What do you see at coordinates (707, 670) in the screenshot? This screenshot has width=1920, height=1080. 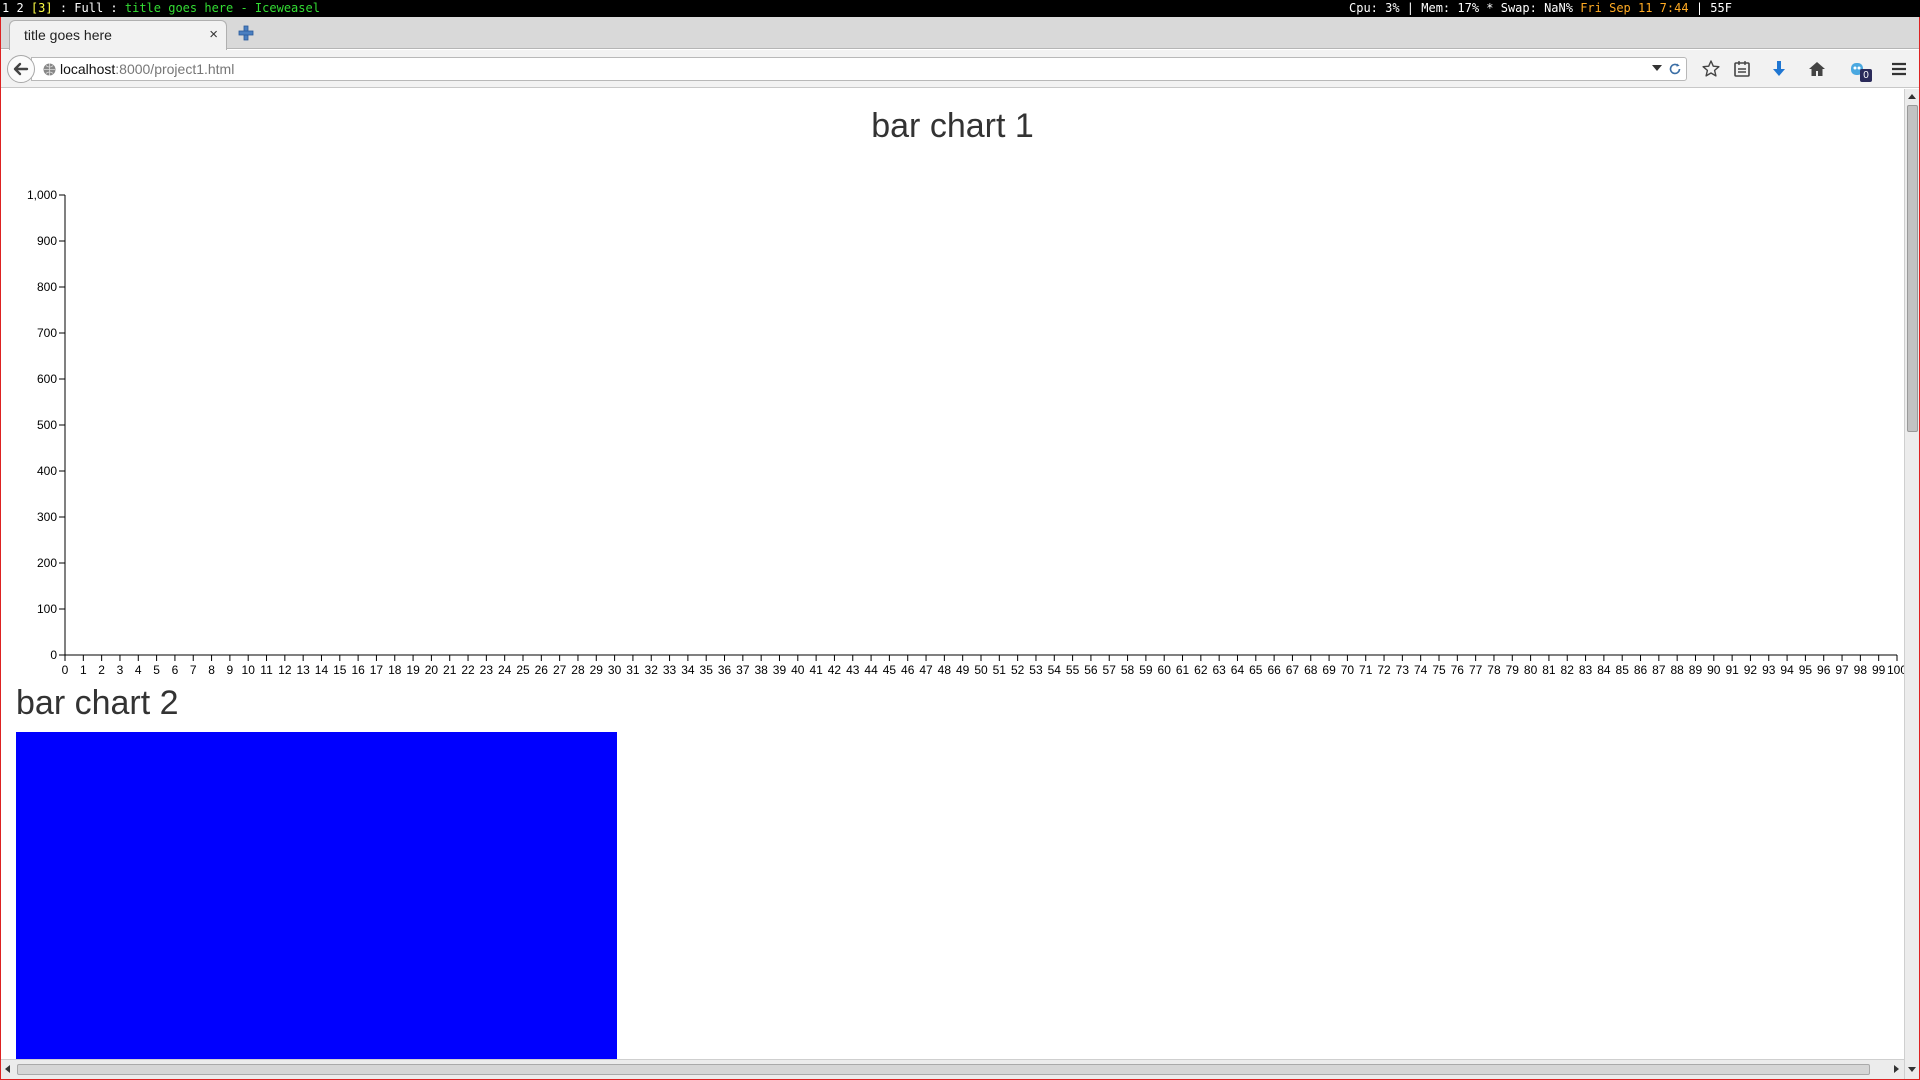 I see `x-tick-label: 35` at bounding box center [707, 670].